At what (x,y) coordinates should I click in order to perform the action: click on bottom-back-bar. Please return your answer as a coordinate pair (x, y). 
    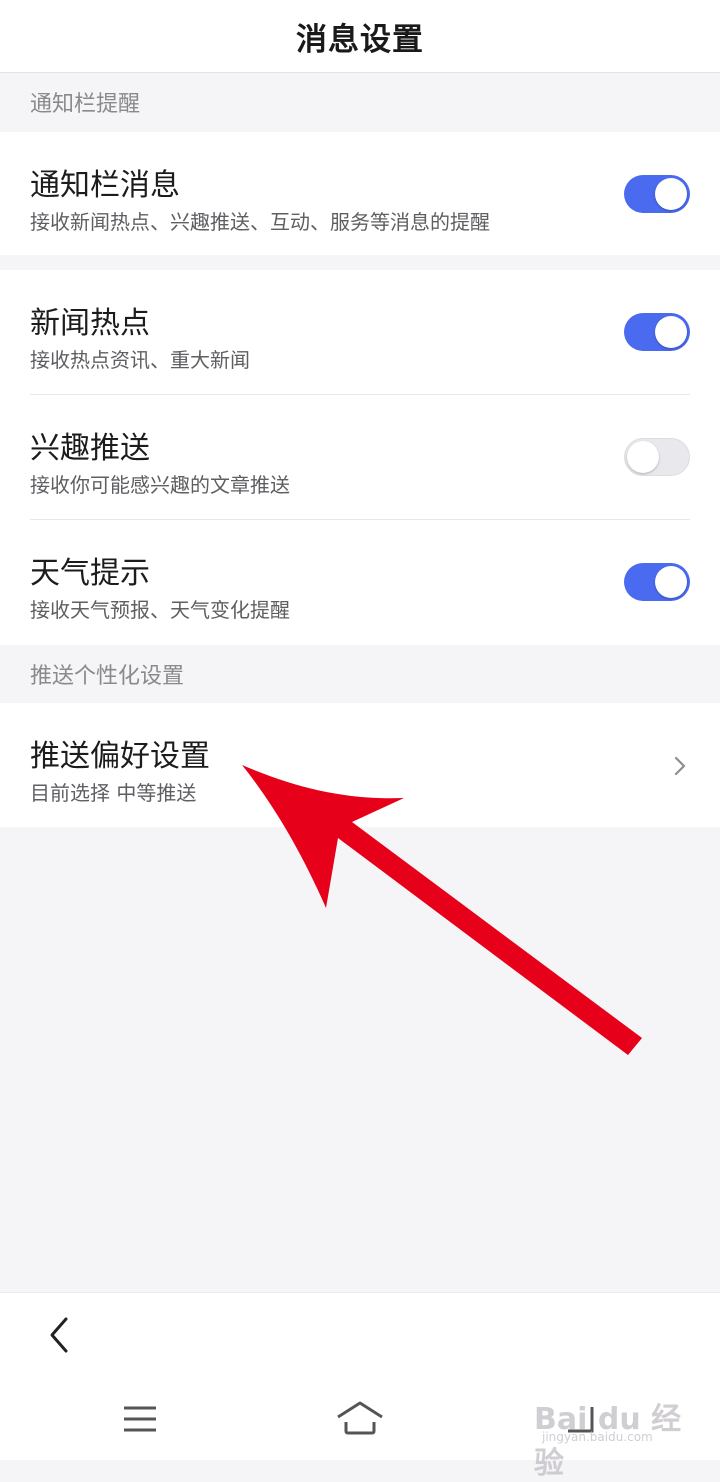
    Looking at the image, I should click on (360, 1335).